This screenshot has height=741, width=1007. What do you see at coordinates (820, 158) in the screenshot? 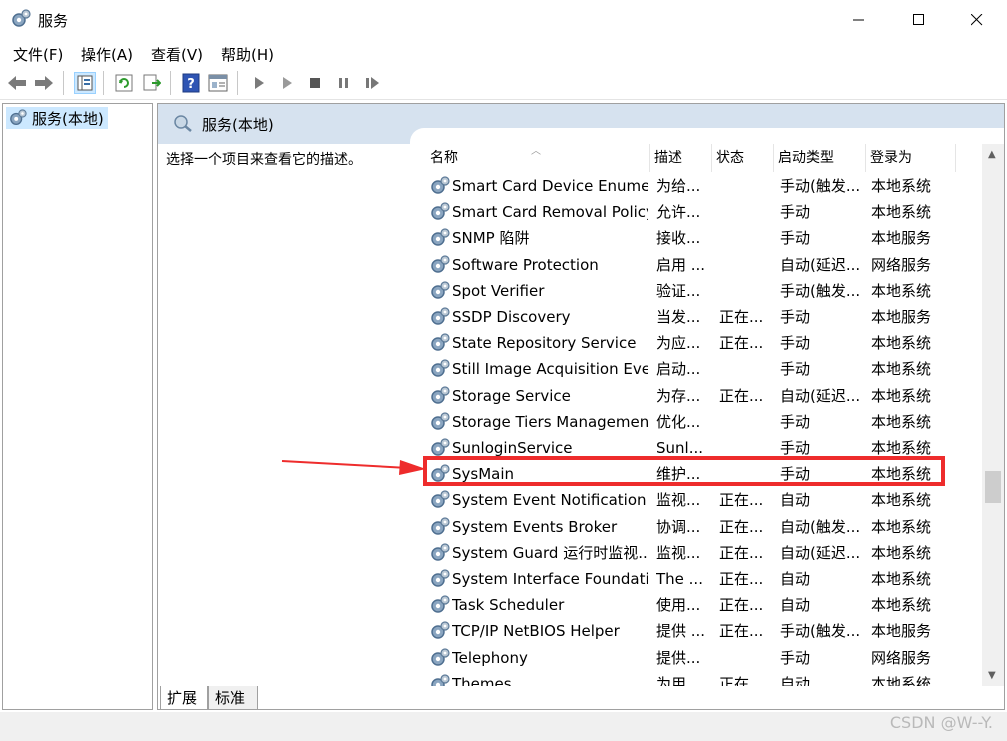
I see `column-header-startup-type: 启动类型` at bounding box center [820, 158].